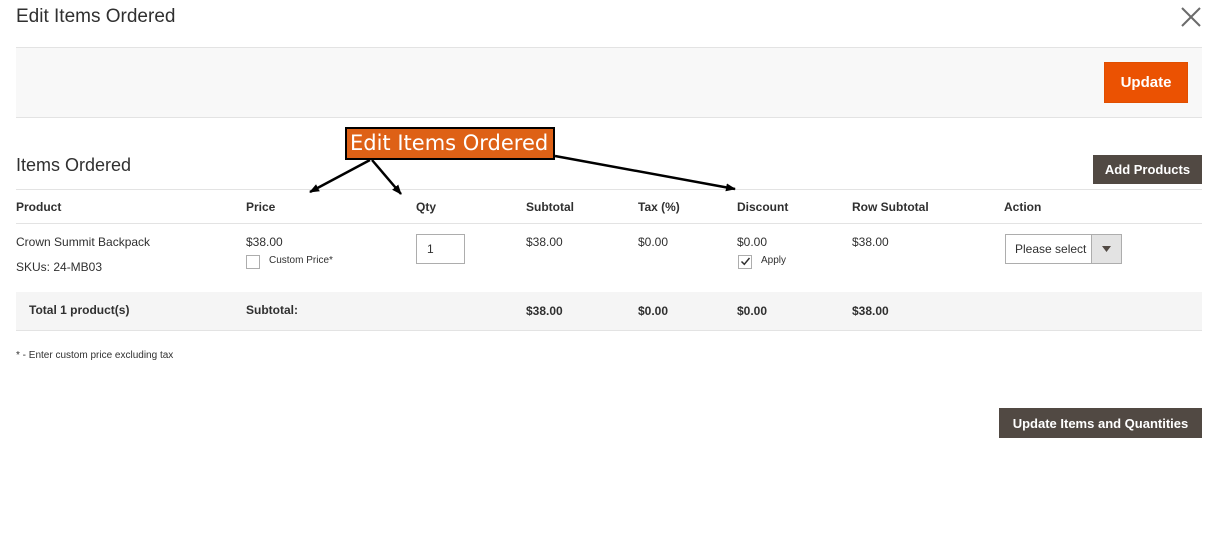 Image resolution: width=1213 pixels, height=537 pixels. I want to click on update-button: Update, so click(1146, 82).